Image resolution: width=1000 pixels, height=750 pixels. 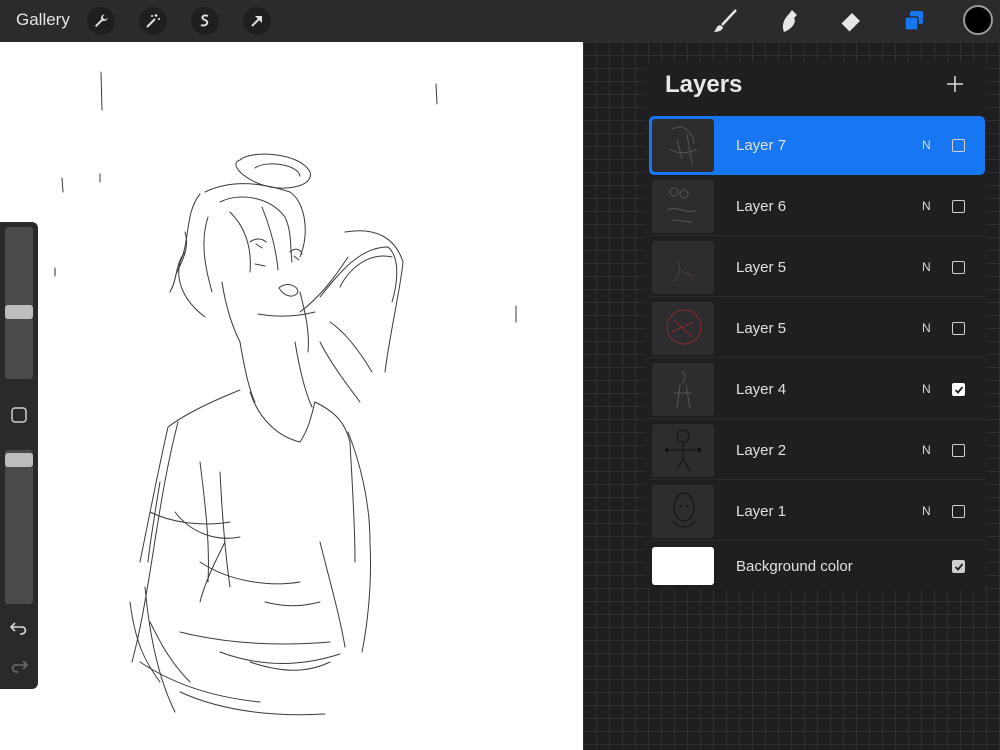 What do you see at coordinates (257, 21) in the screenshot?
I see `transform-arrow-icon` at bounding box center [257, 21].